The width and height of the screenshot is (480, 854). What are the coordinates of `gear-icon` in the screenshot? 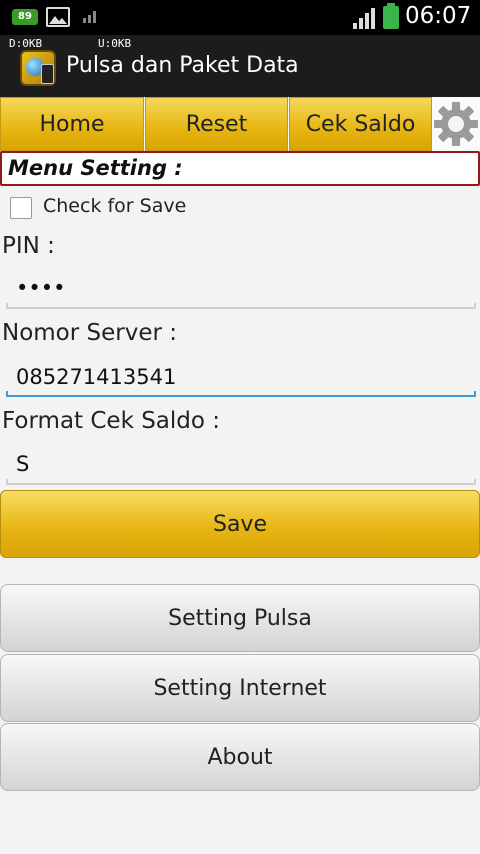 It's located at (456, 124).